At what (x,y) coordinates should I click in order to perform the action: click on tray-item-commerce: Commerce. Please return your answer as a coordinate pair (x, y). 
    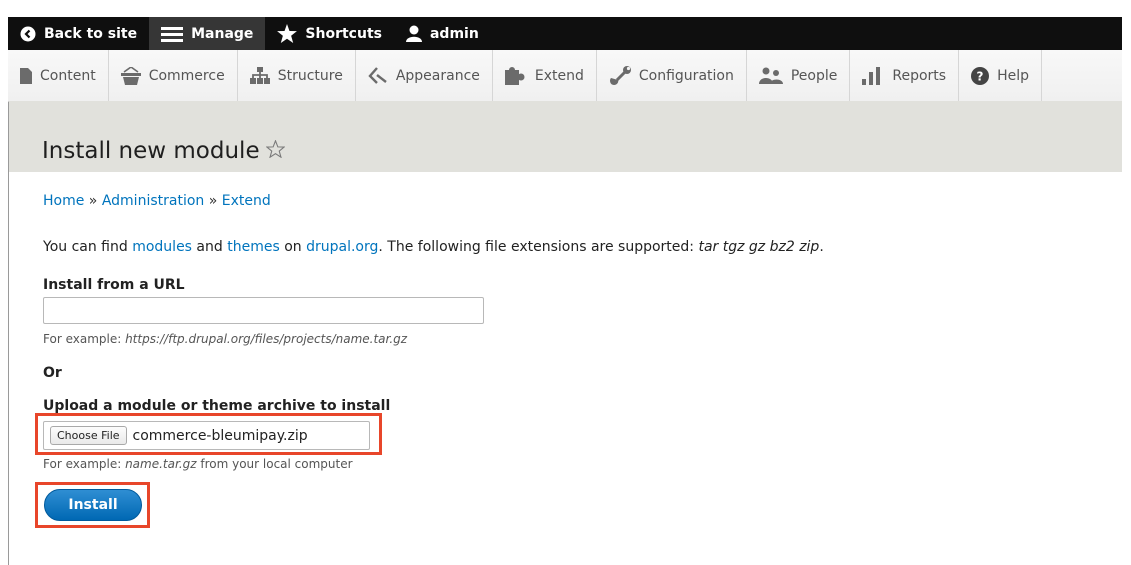
    Looking at the image, I should click on (173, 75).